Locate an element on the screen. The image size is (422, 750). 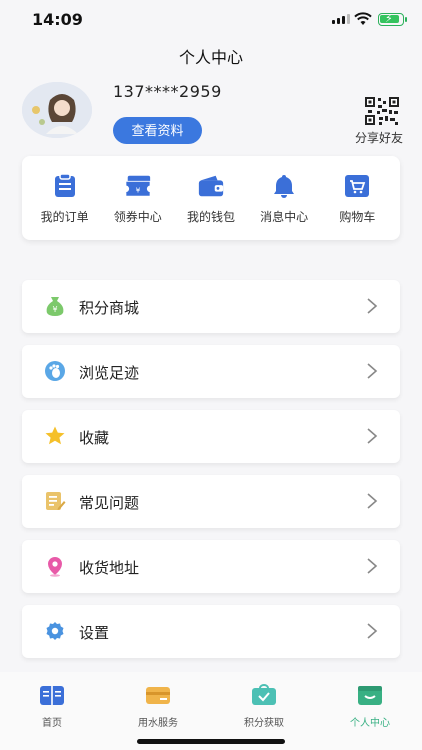
points-bag-icon: ¥ is located at coordinates (55, 306).